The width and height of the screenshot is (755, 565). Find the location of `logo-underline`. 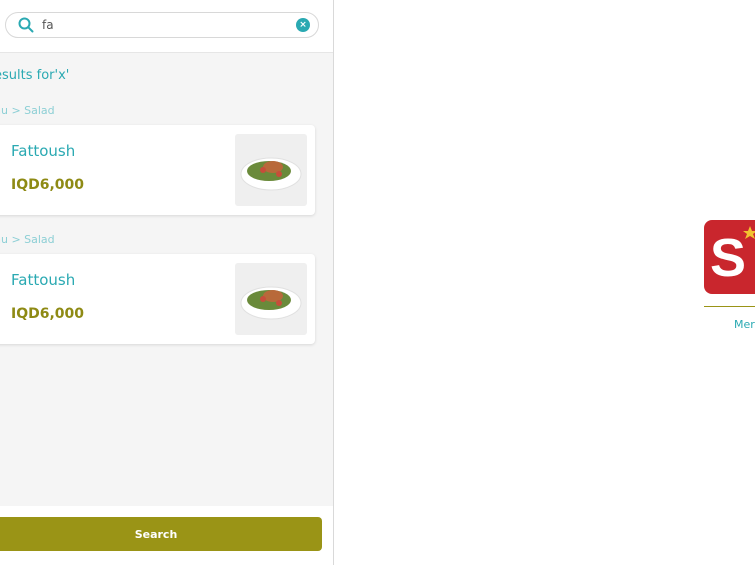

logo-underline is located at coordinates (729, 306).